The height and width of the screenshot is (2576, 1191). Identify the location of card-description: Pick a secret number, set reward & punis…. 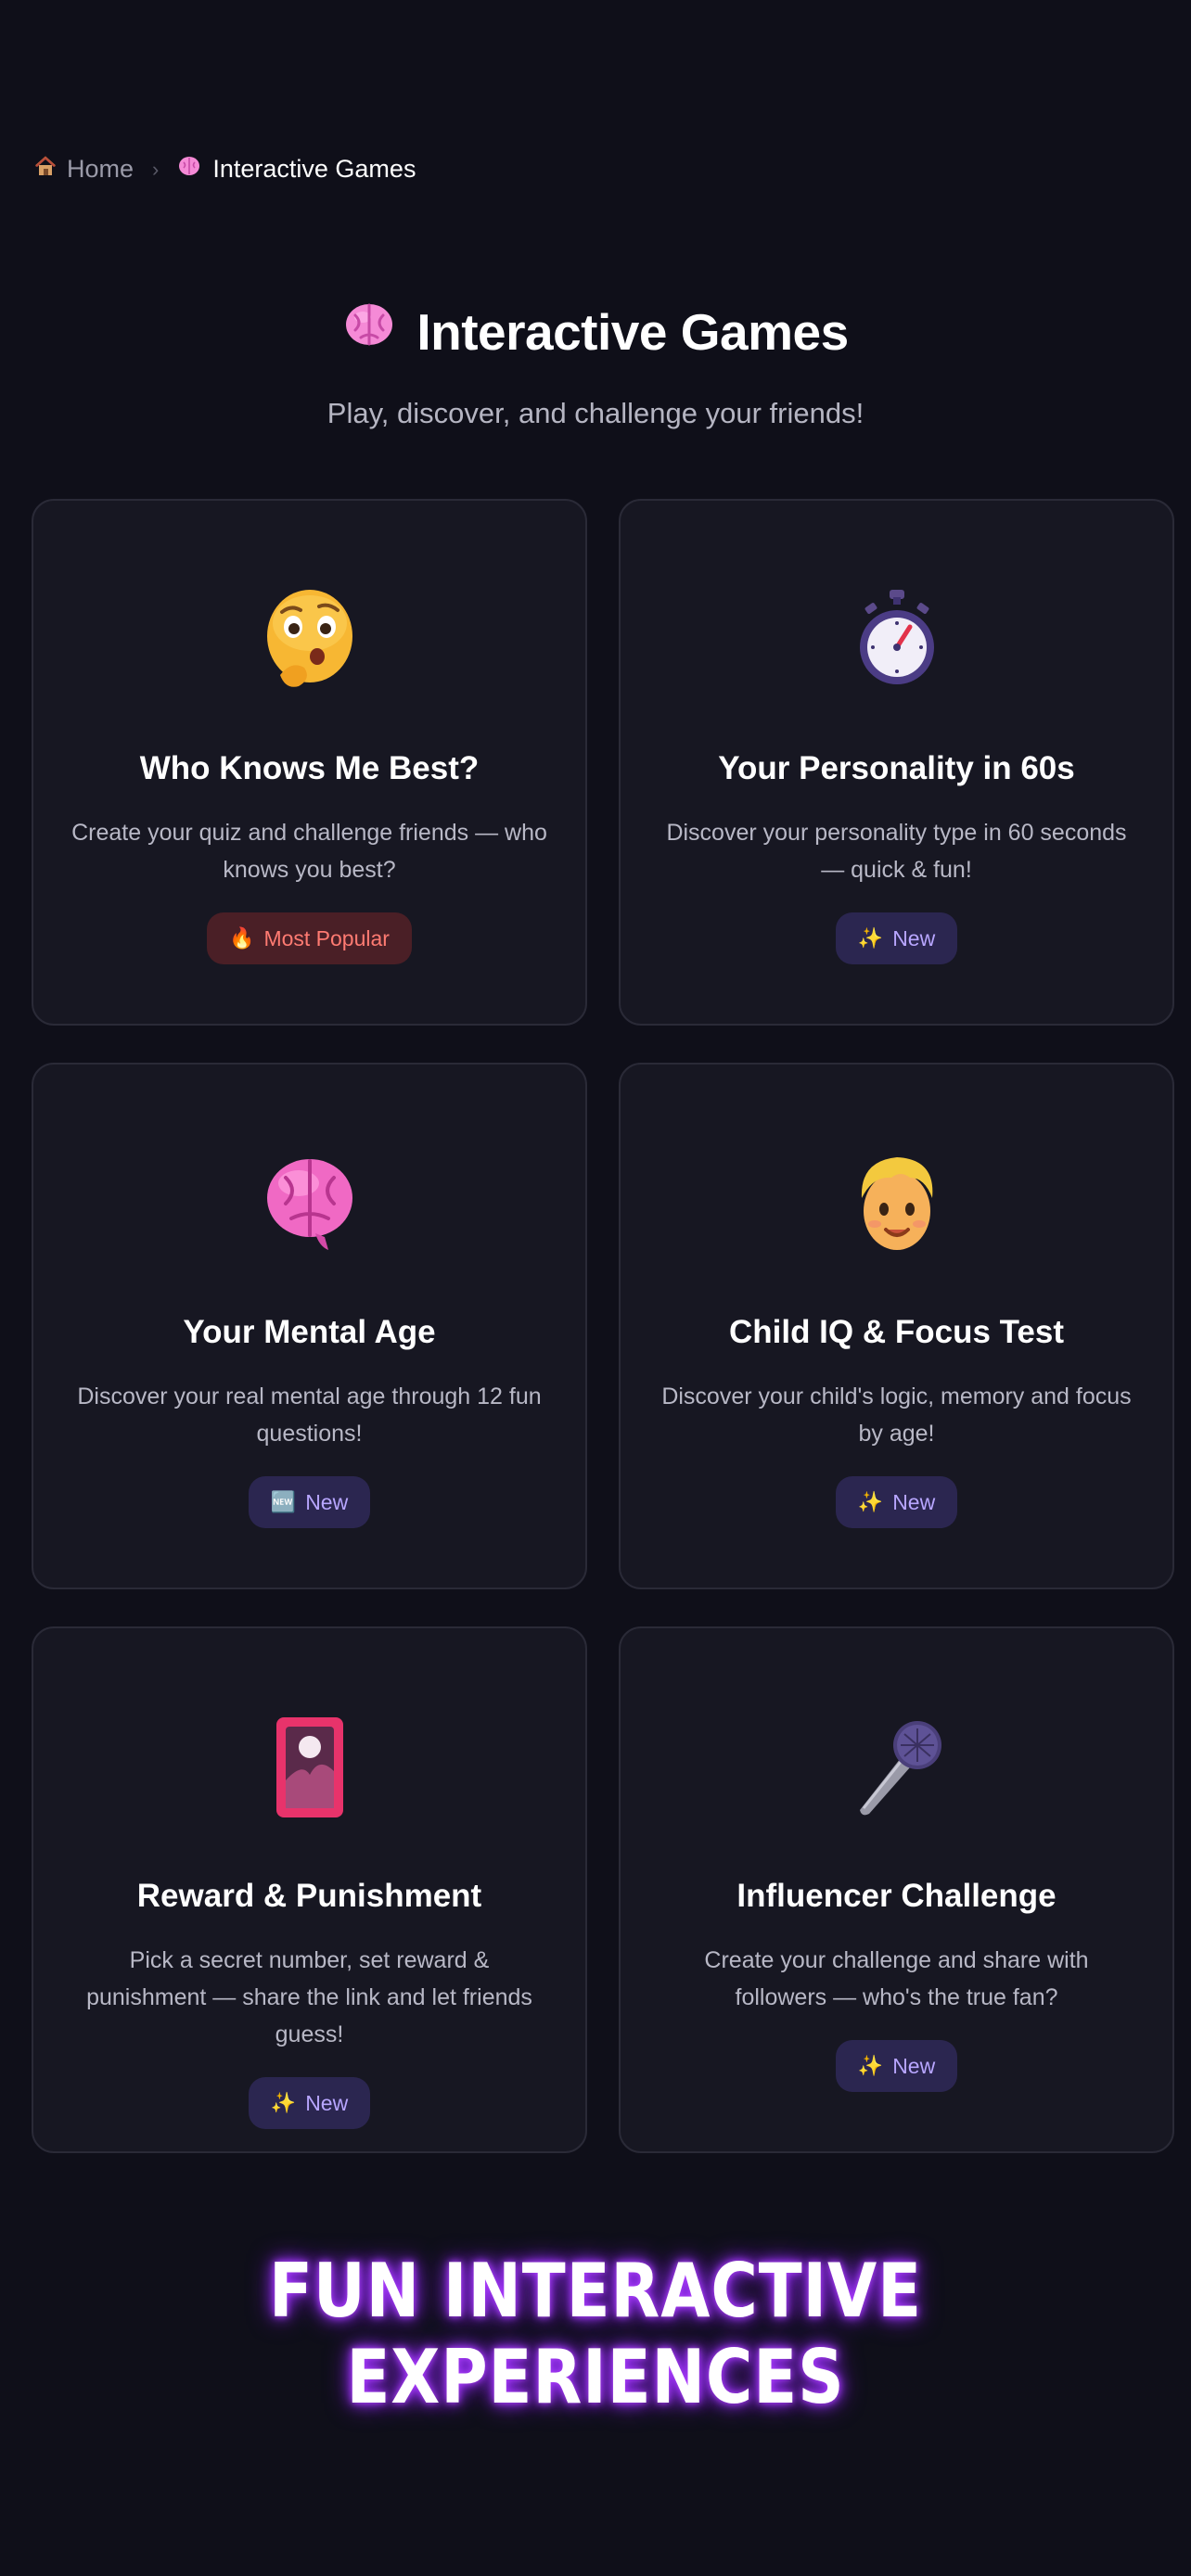
(309, 1997).